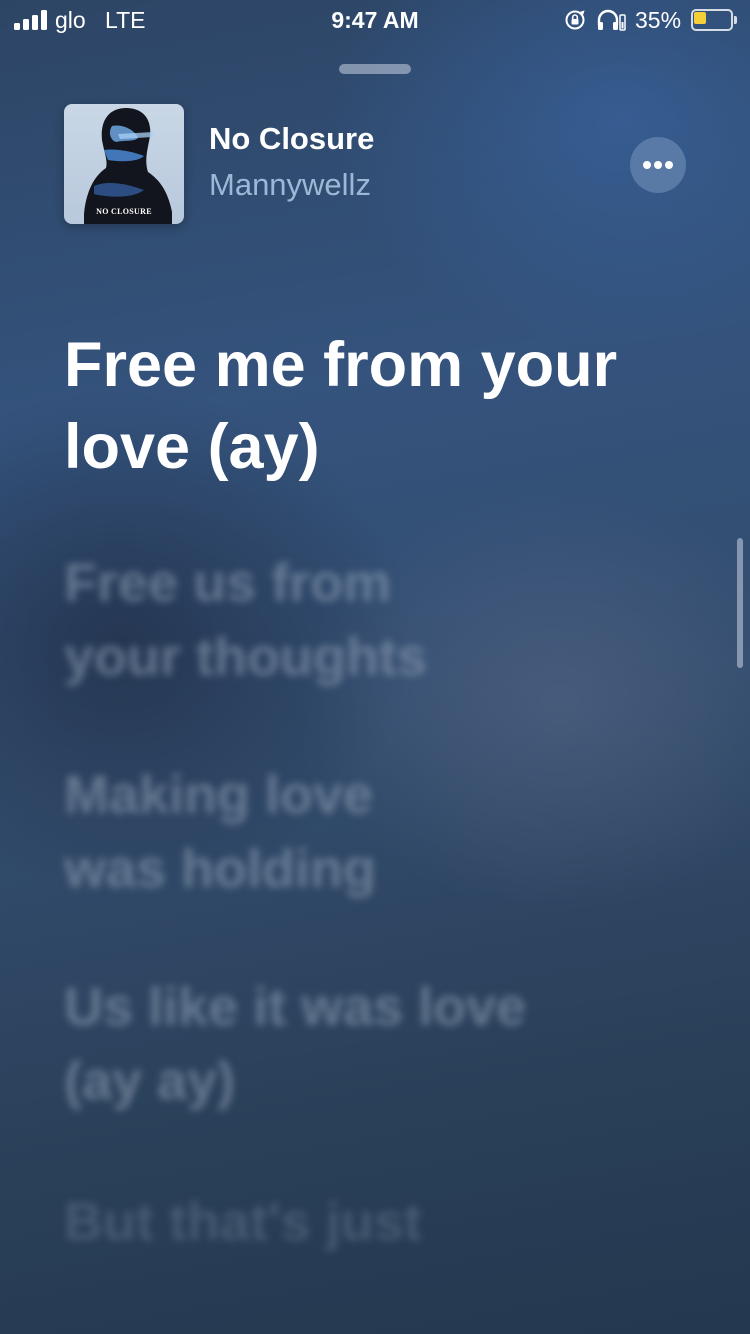 The image size is (750, 1334). What do you see at coordinates (192, 447) in the screenshot?
I see `lyric-line: love (ay)` at bounding box center [192, 447].